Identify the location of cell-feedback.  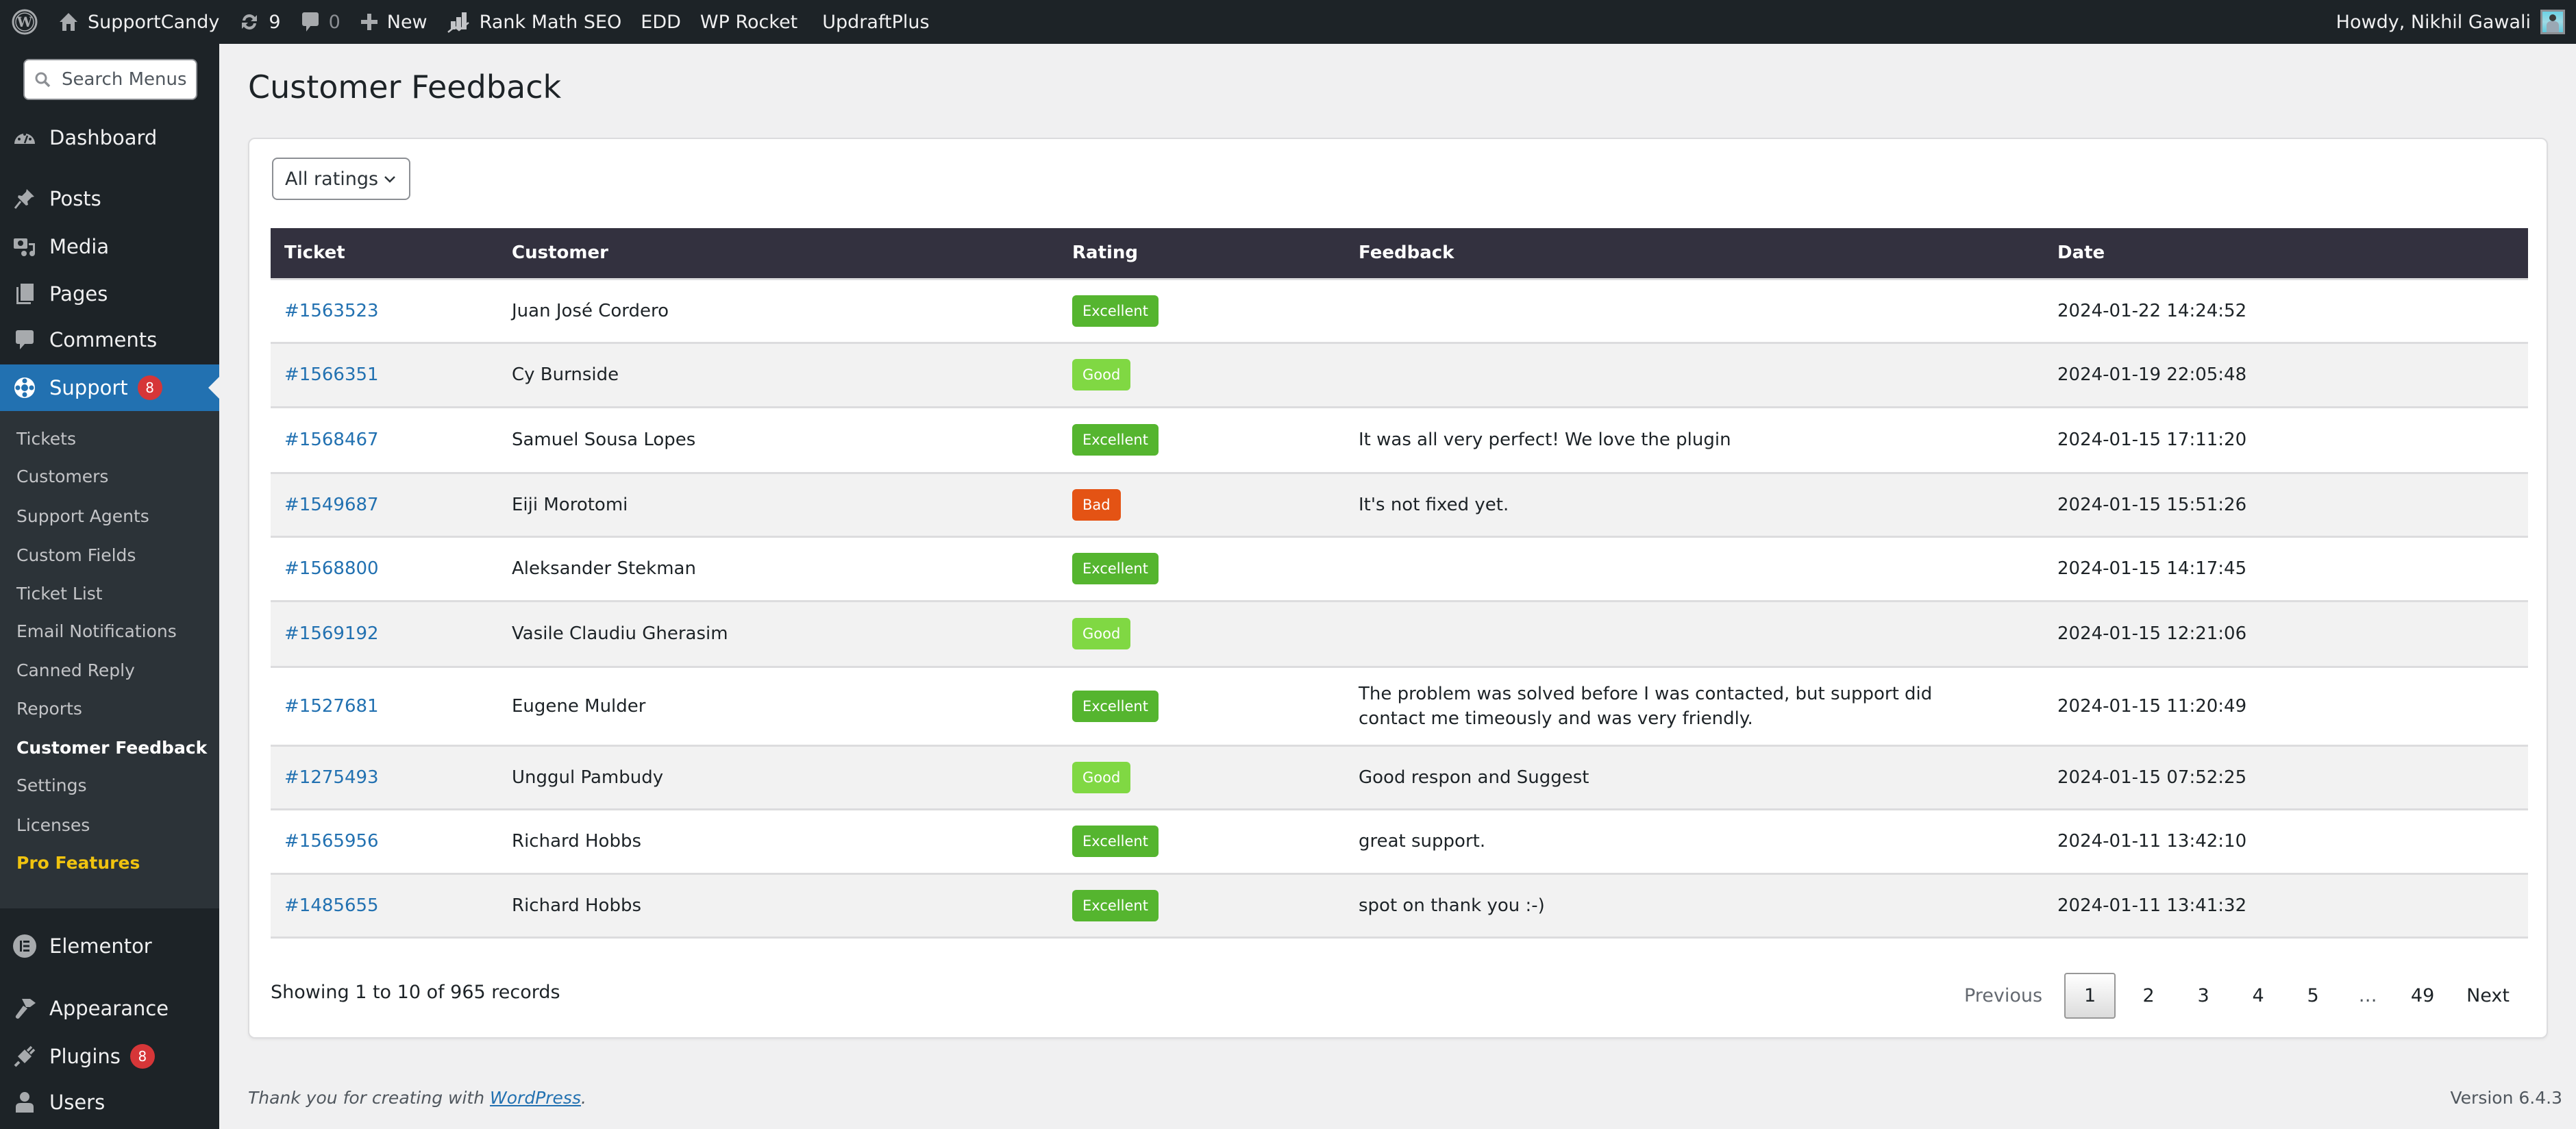
(1694, 375).